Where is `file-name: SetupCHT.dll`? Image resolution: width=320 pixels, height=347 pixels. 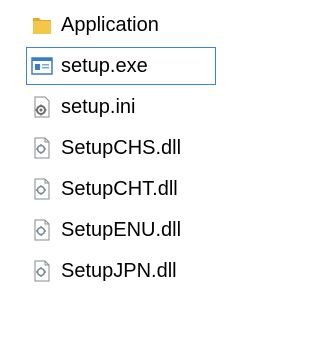
file-name: SetupCHT.dll is located at coordinates (119, 189).